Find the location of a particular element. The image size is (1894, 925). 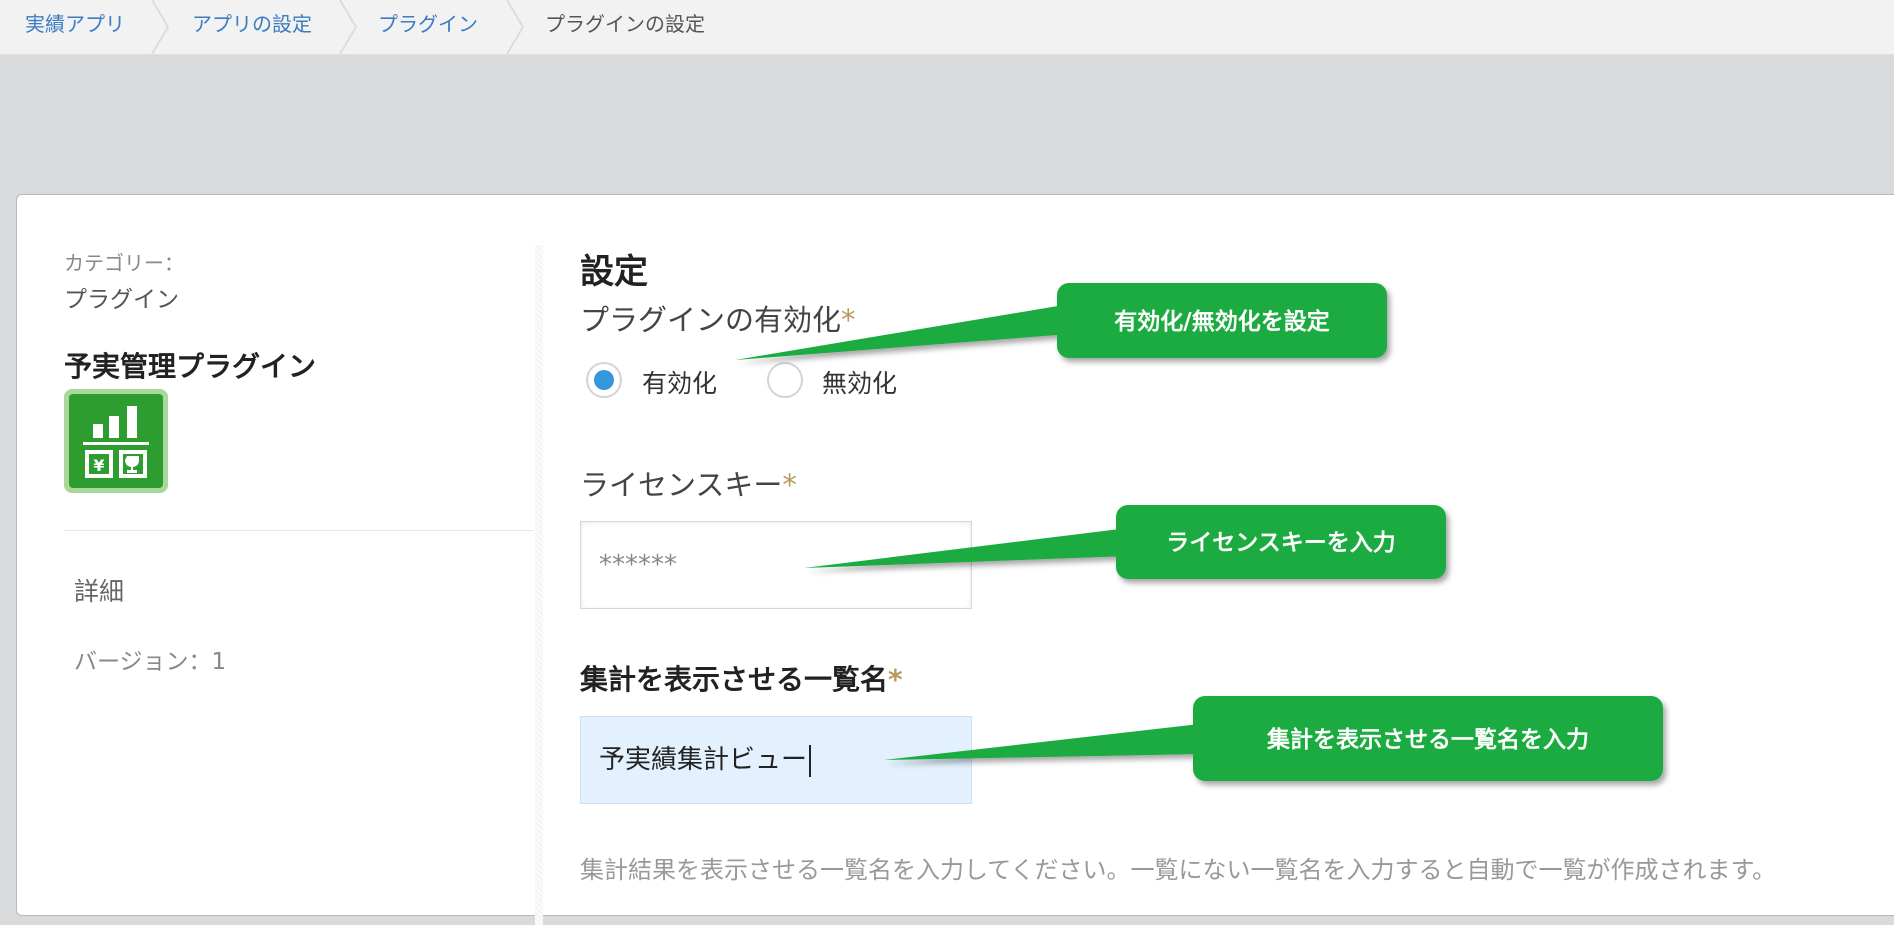

callout-view-name-text: 集計を表示させる一覧名を入力 is located at coordinates (1428, 740).